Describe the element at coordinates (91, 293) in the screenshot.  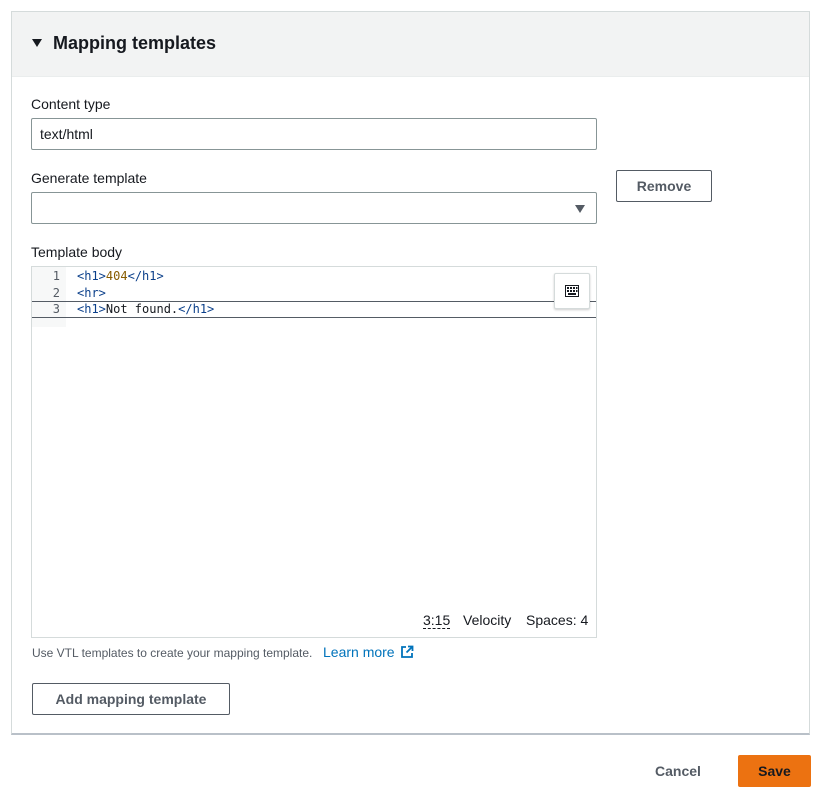
I see `code-content: <hr>` at that location.